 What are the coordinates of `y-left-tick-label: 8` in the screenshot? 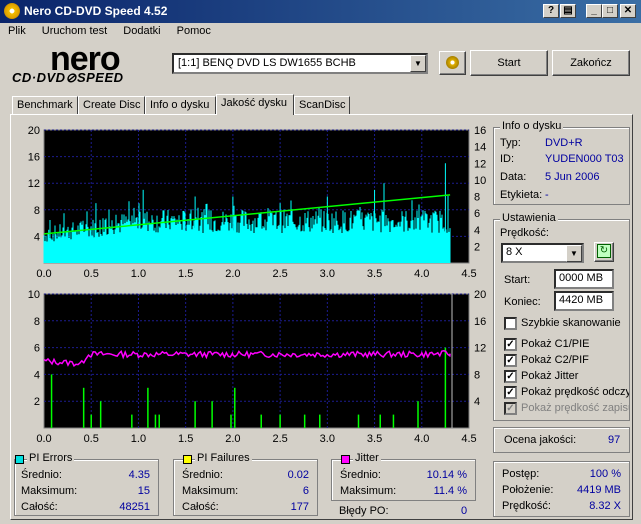 It's located at (37, 211).